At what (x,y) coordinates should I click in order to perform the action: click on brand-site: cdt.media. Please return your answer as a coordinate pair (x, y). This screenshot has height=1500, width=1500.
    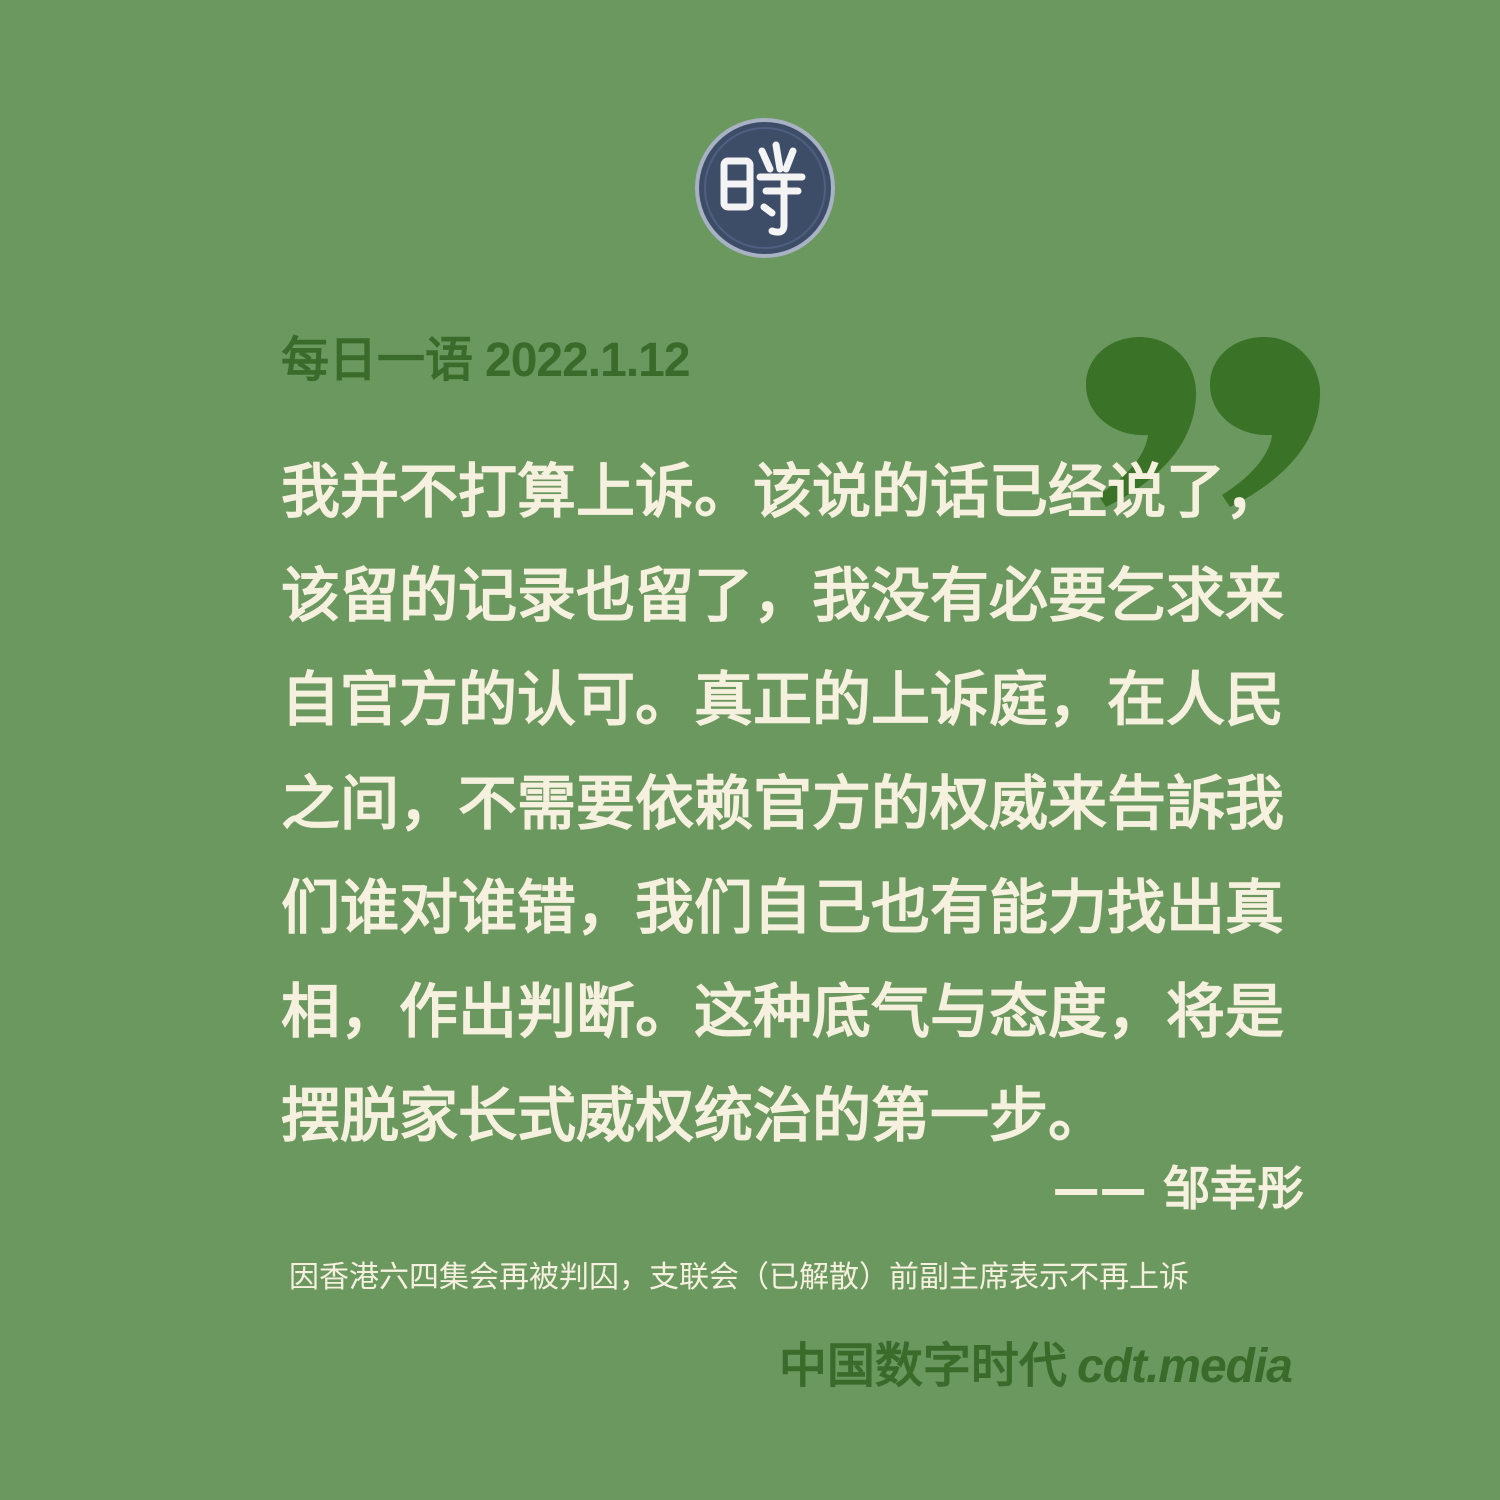
    Looking at the image, I should click on (1184, 1366).